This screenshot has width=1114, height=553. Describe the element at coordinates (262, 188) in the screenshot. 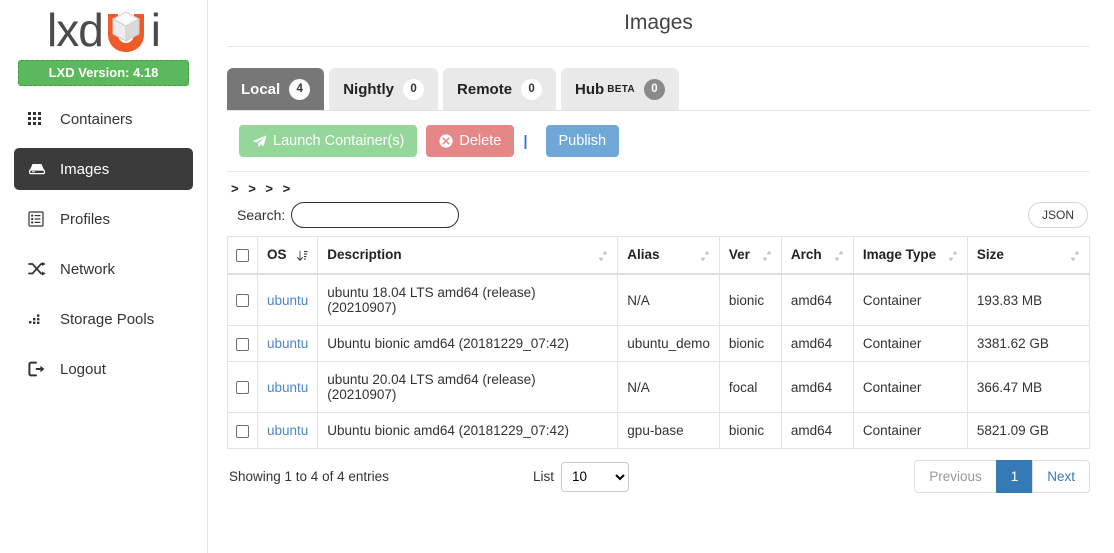

I see `breadcrumb: > > > >` at that location.